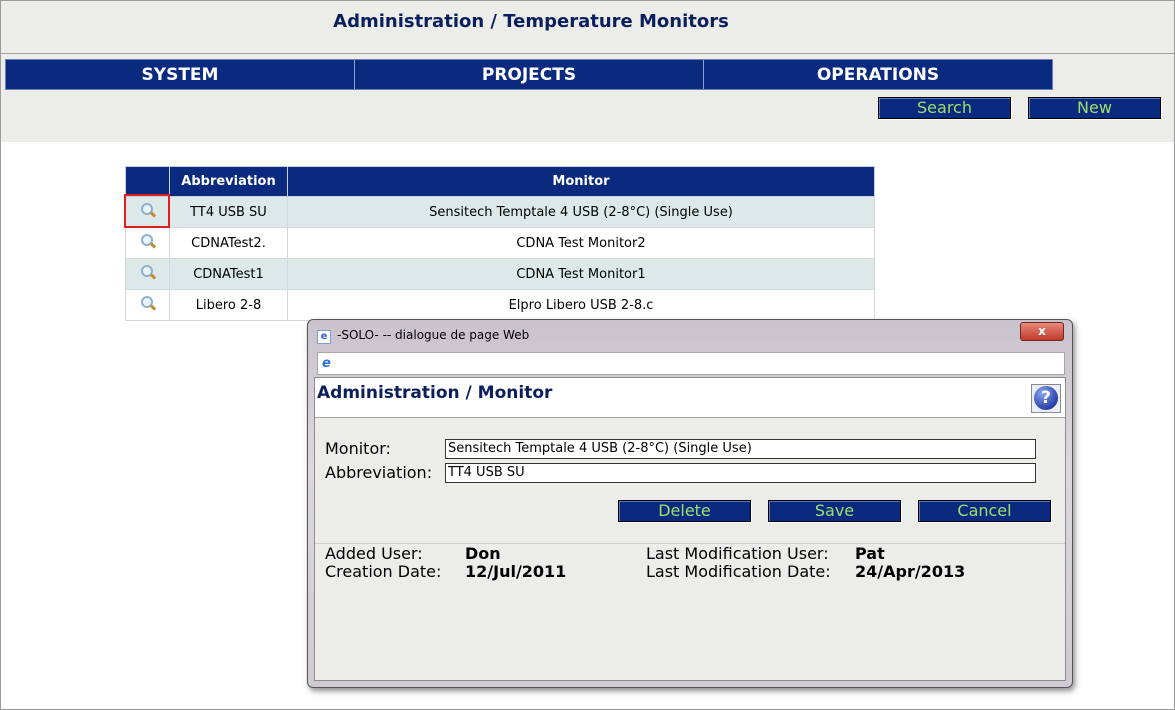 This screenshot has width=1175, height=710. I want to click on save-button: Save, so click(834, 511).